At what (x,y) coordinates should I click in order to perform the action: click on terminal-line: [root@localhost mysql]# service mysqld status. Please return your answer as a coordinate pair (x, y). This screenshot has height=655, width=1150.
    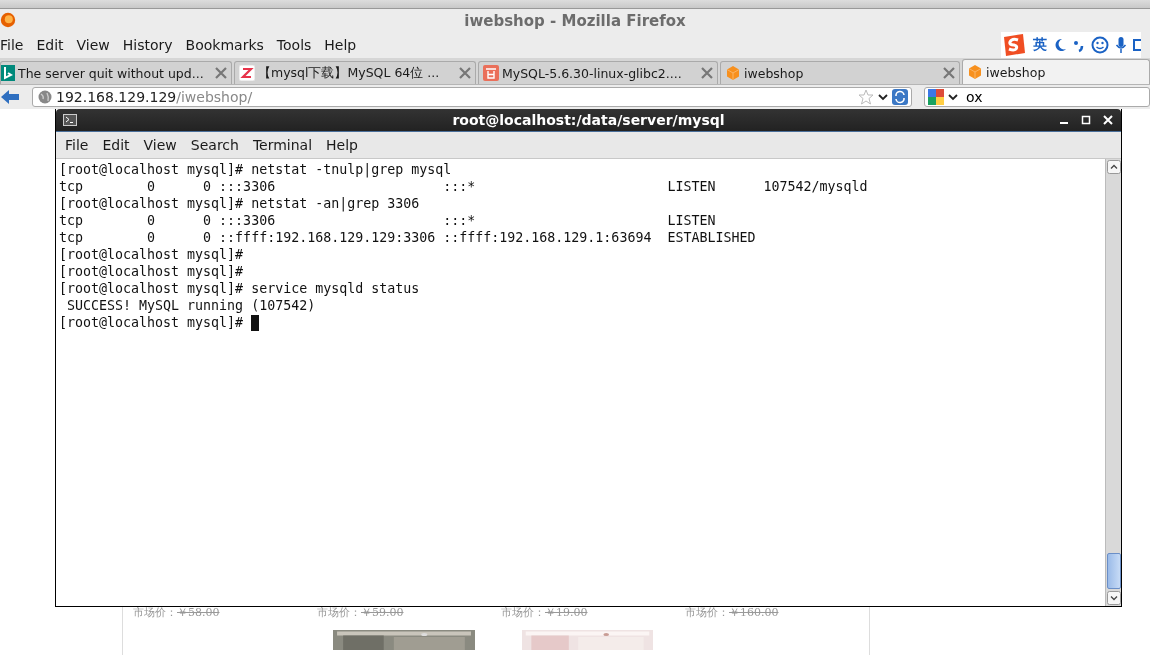
    Looking at the image, I should click on (239, 288).